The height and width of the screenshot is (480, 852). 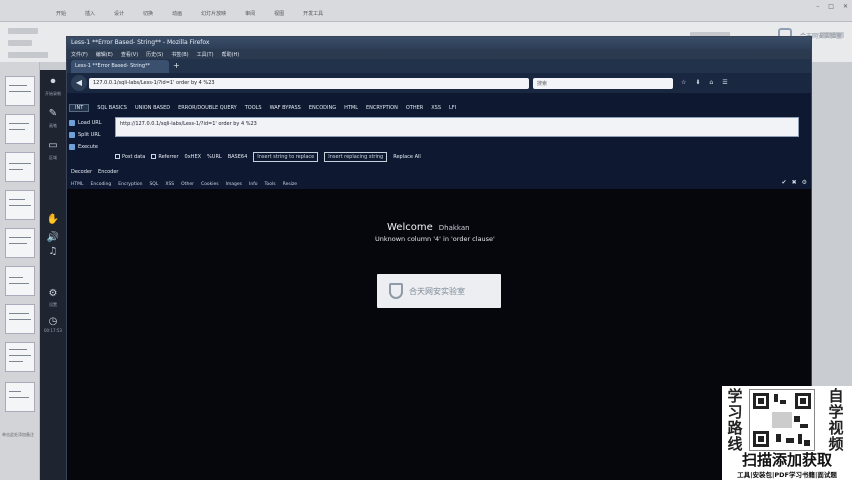 I want to click on record-icon: ⏺, so click(x=53, y=82).